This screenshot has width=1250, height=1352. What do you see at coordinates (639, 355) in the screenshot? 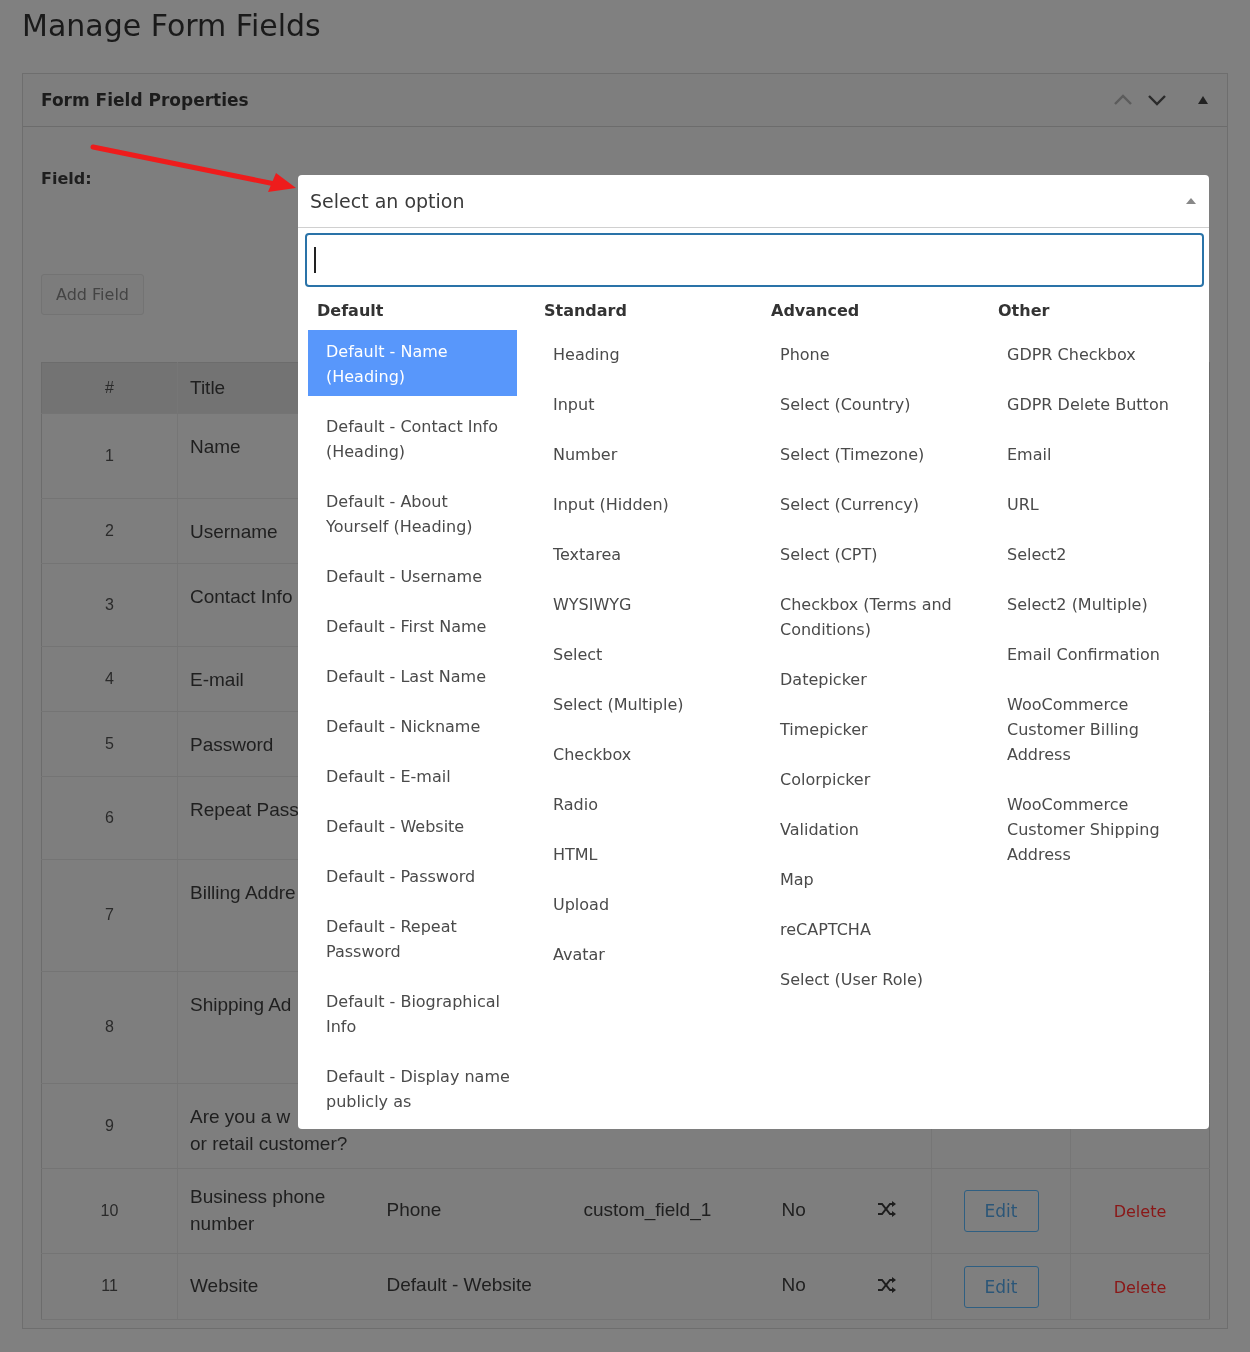
I see `dropdown-option: Heading` at bounding box center [639, 355].